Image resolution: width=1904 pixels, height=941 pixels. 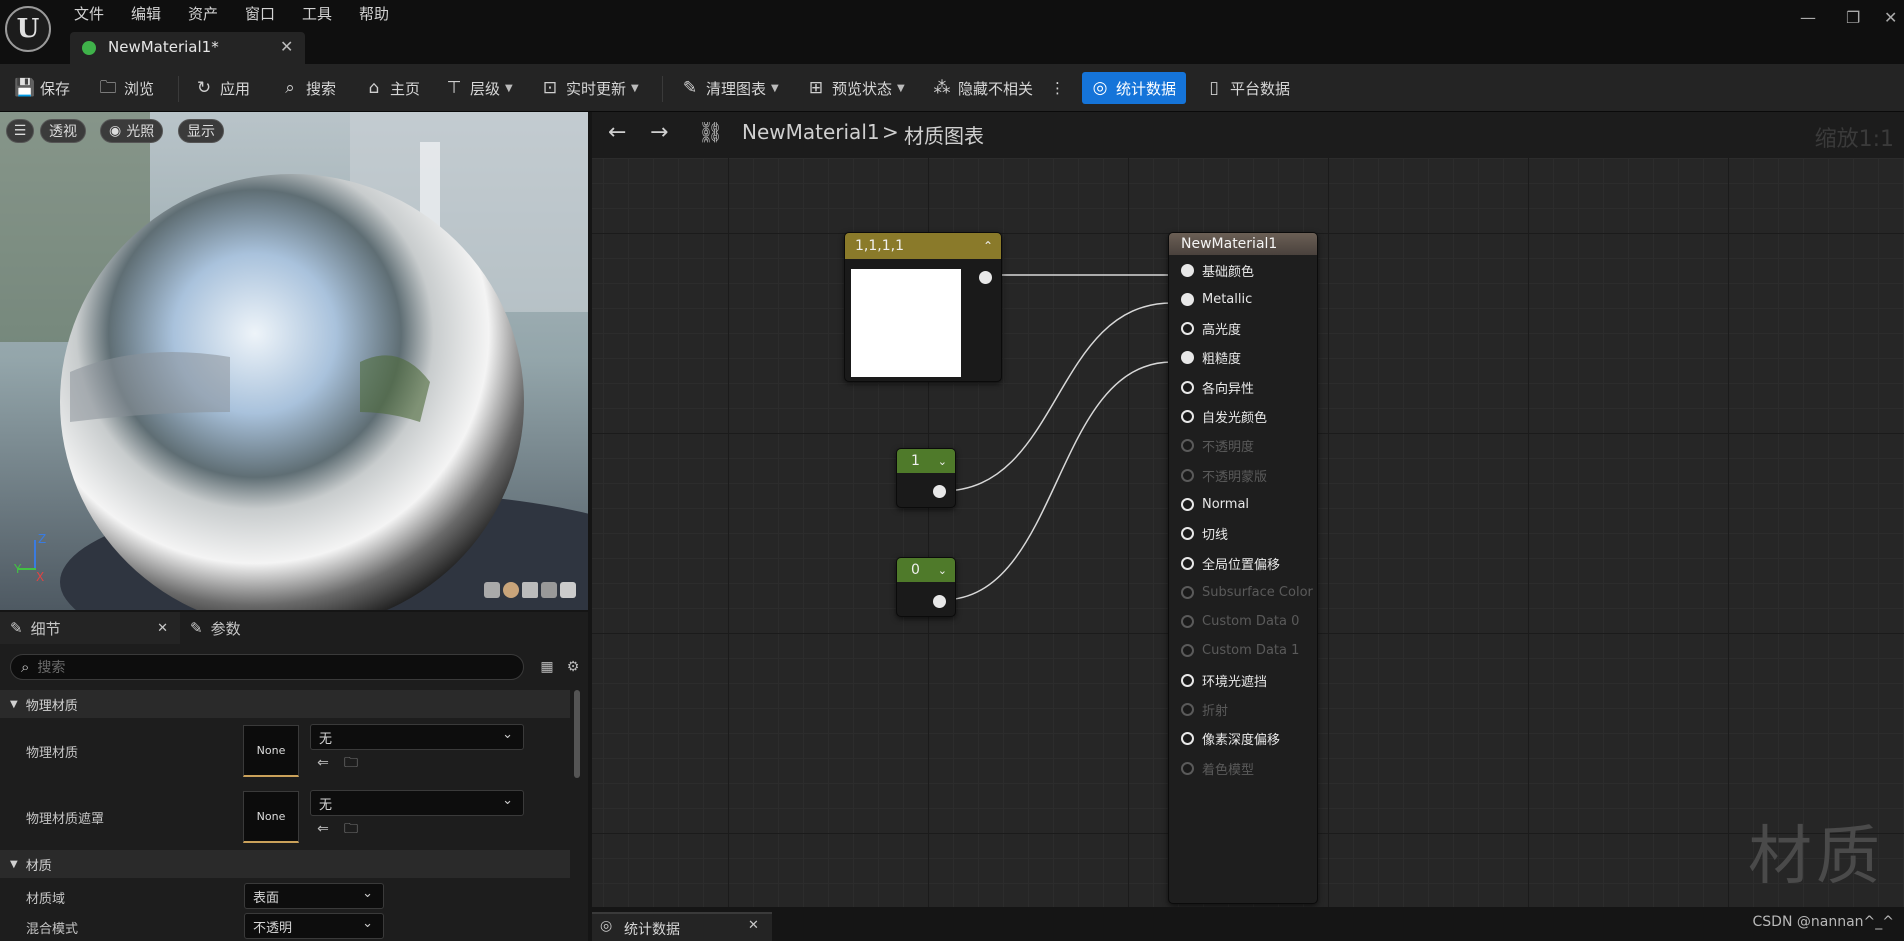 What do you see at coordinates (132, 131) in the screenshot?
I see `lighting-button: ◉ 光照` at bounding box center [132, 131].